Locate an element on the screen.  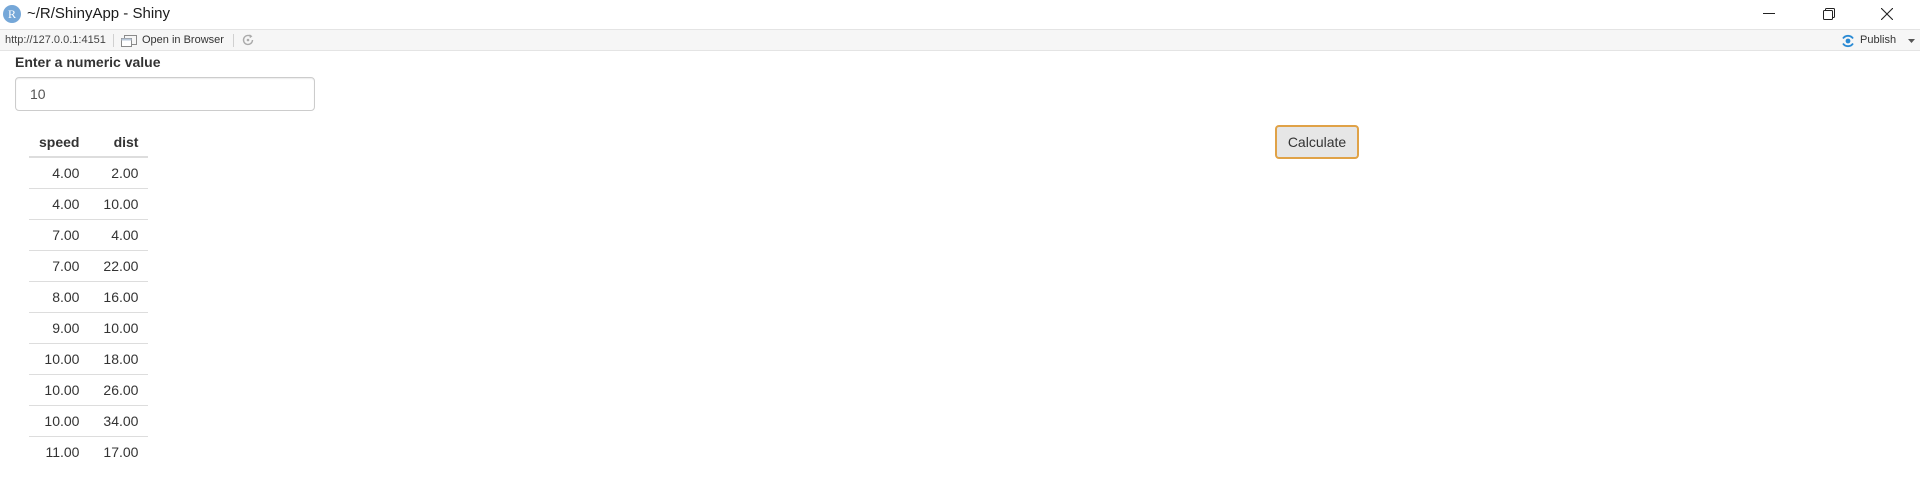
publish-label: Publish is located at coordinates (1878, 40).